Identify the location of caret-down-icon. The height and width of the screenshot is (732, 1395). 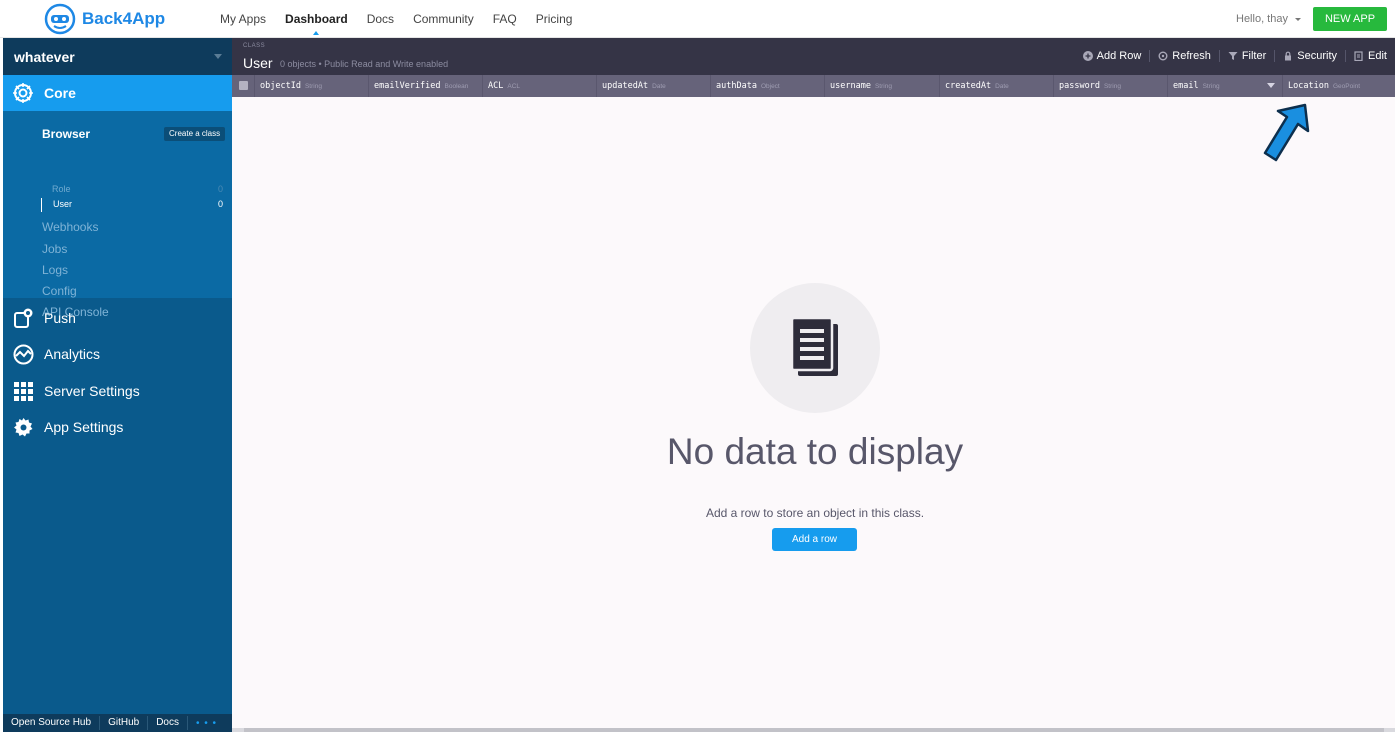
(1297, 19).